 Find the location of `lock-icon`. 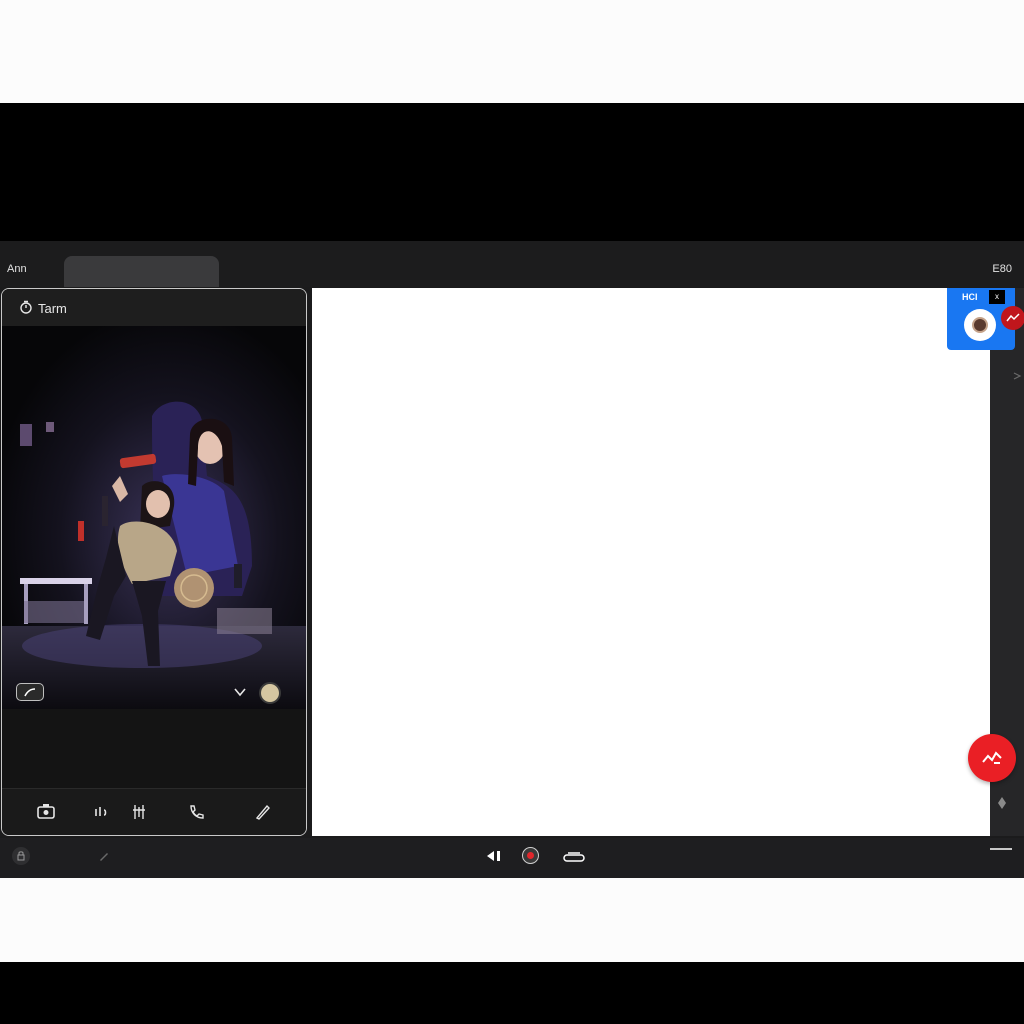

lock-icon is located at coordinates (21, 856).